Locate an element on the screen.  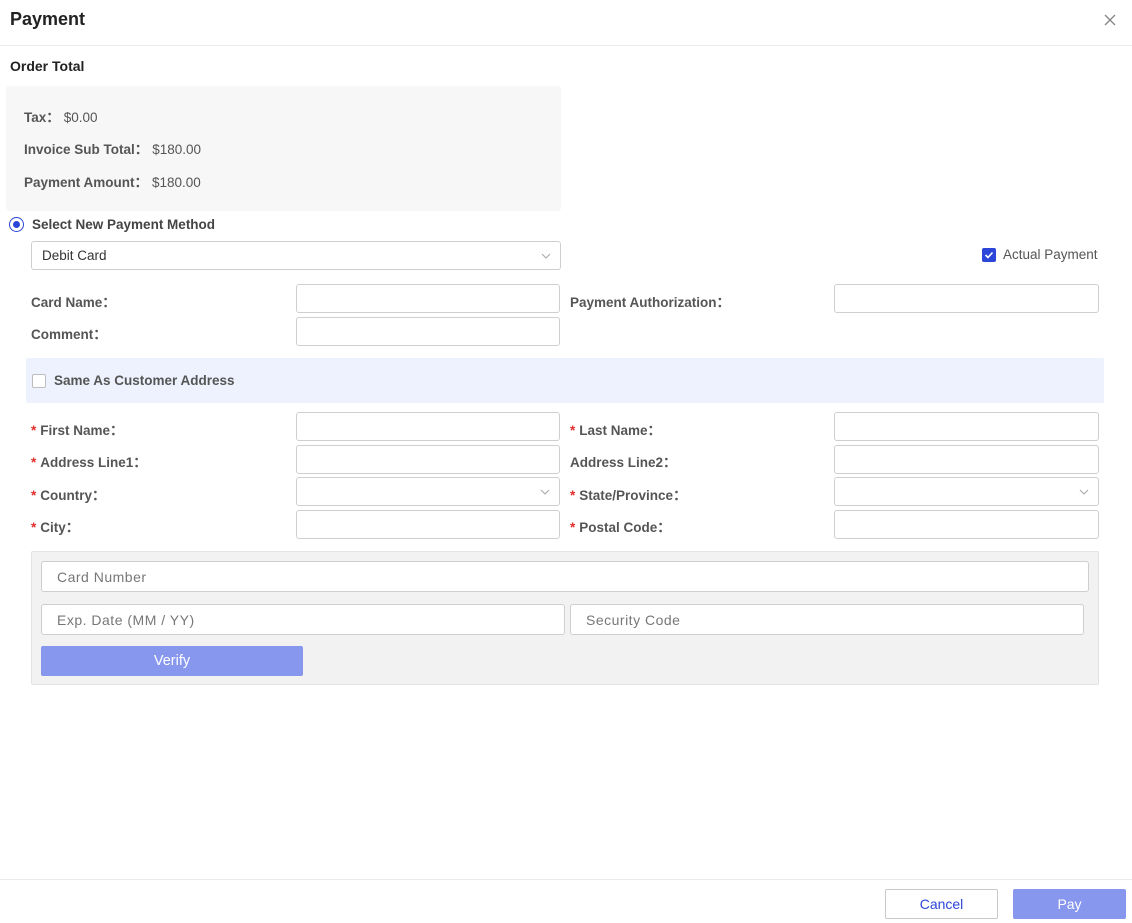
last-name-label: * Last Name： is located at coordinates (615, 429).